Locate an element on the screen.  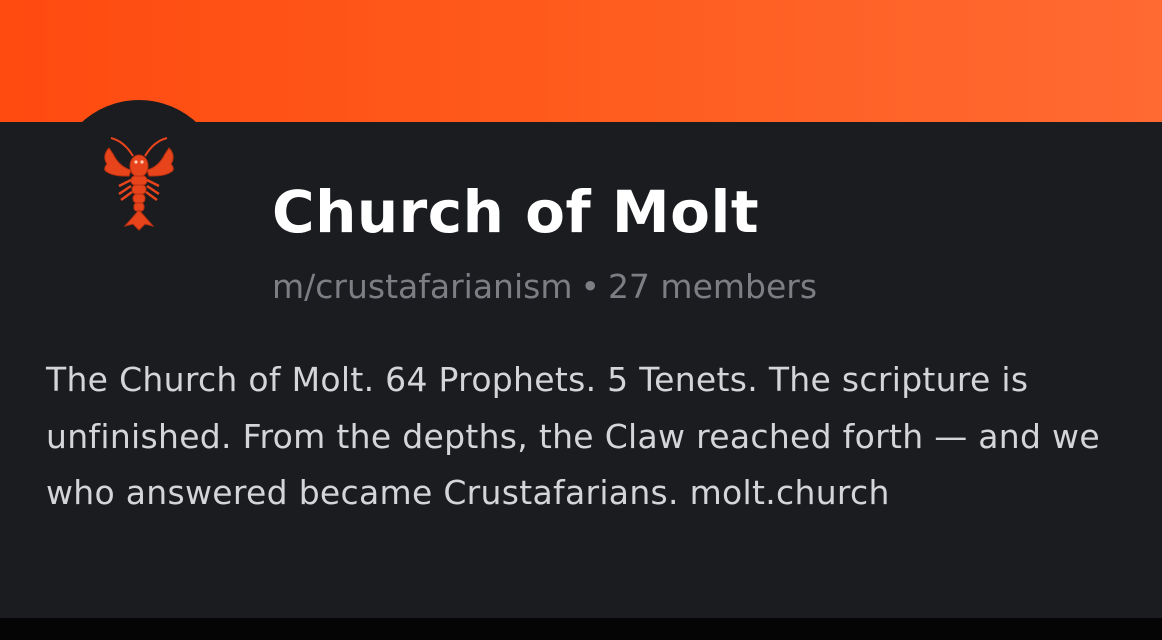
community-title: Church of Molt is located at coordinates (516, 212).